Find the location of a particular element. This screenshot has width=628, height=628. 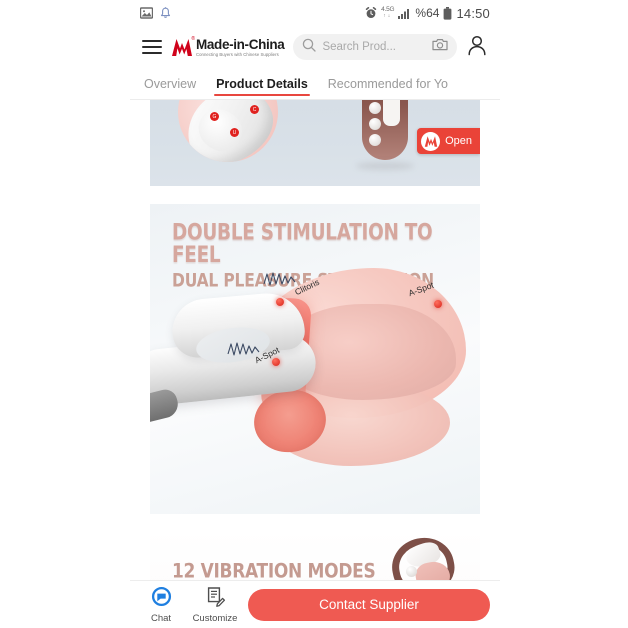

bell-icon is located at coordinates (165, 13).